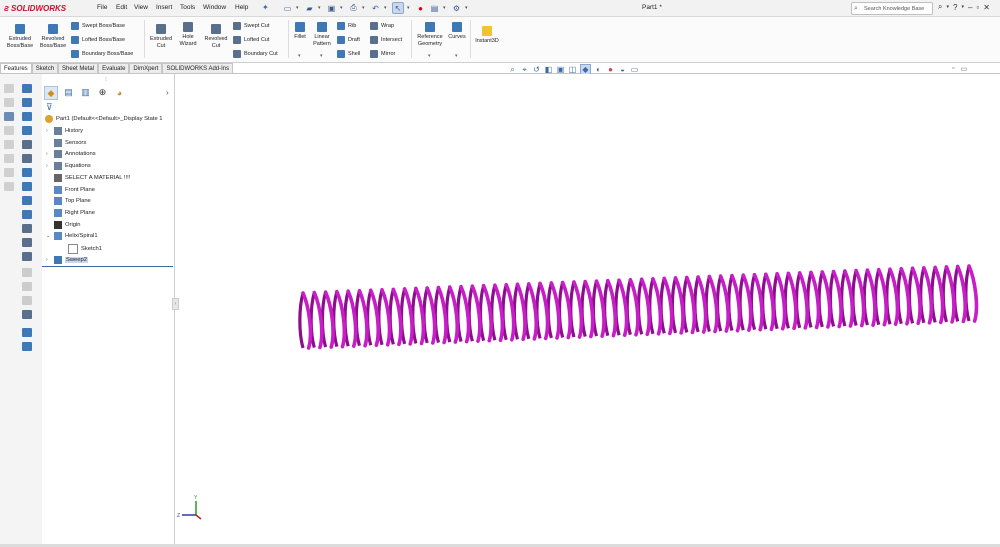 The width and height of the screenshot is (1000, 547). Describe the element at coordinates (353, 8) in the screenshot. I see `print-icon: ⎙` at that location.